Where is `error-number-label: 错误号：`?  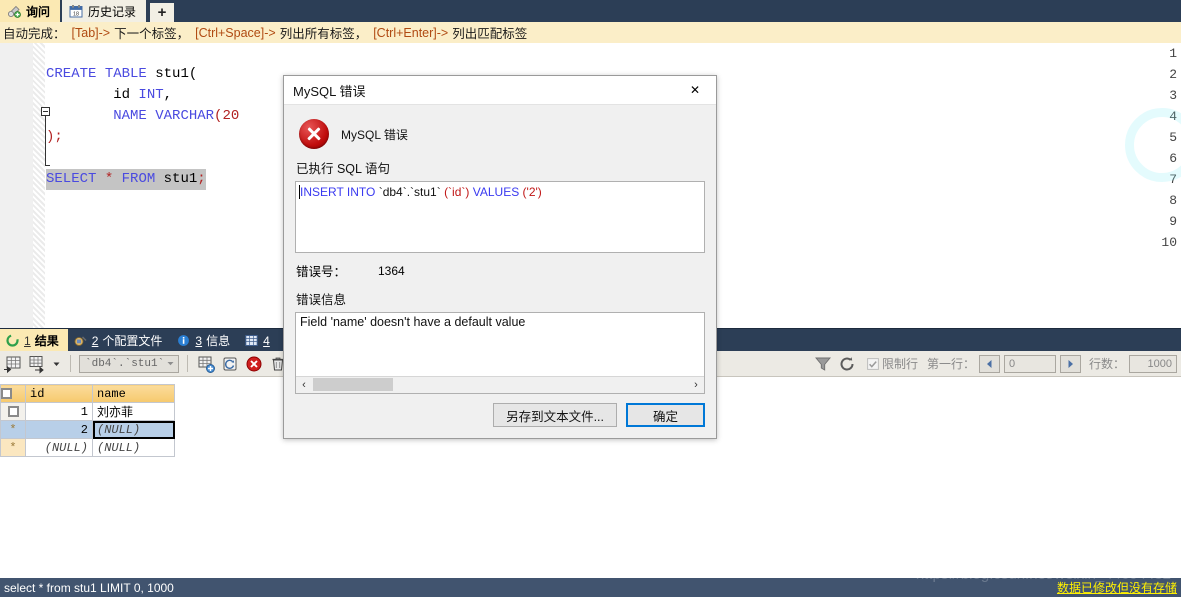
error-number-label: 错误号： is located at coordinates (321, 272).